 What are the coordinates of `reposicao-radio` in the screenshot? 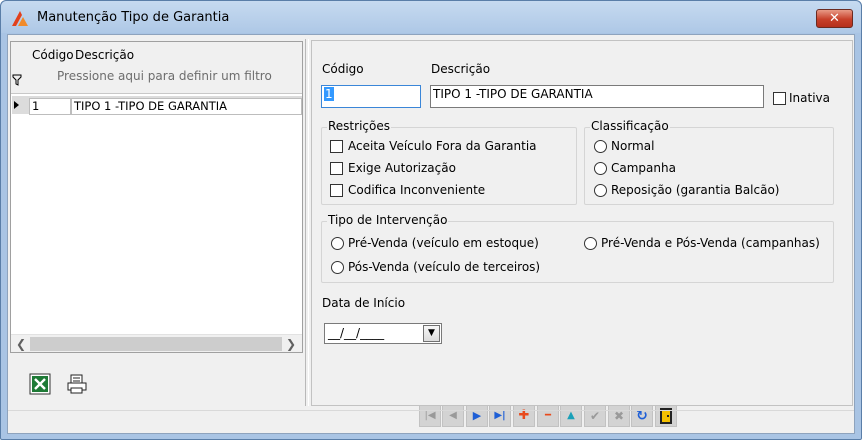 It's located at (600, 190).